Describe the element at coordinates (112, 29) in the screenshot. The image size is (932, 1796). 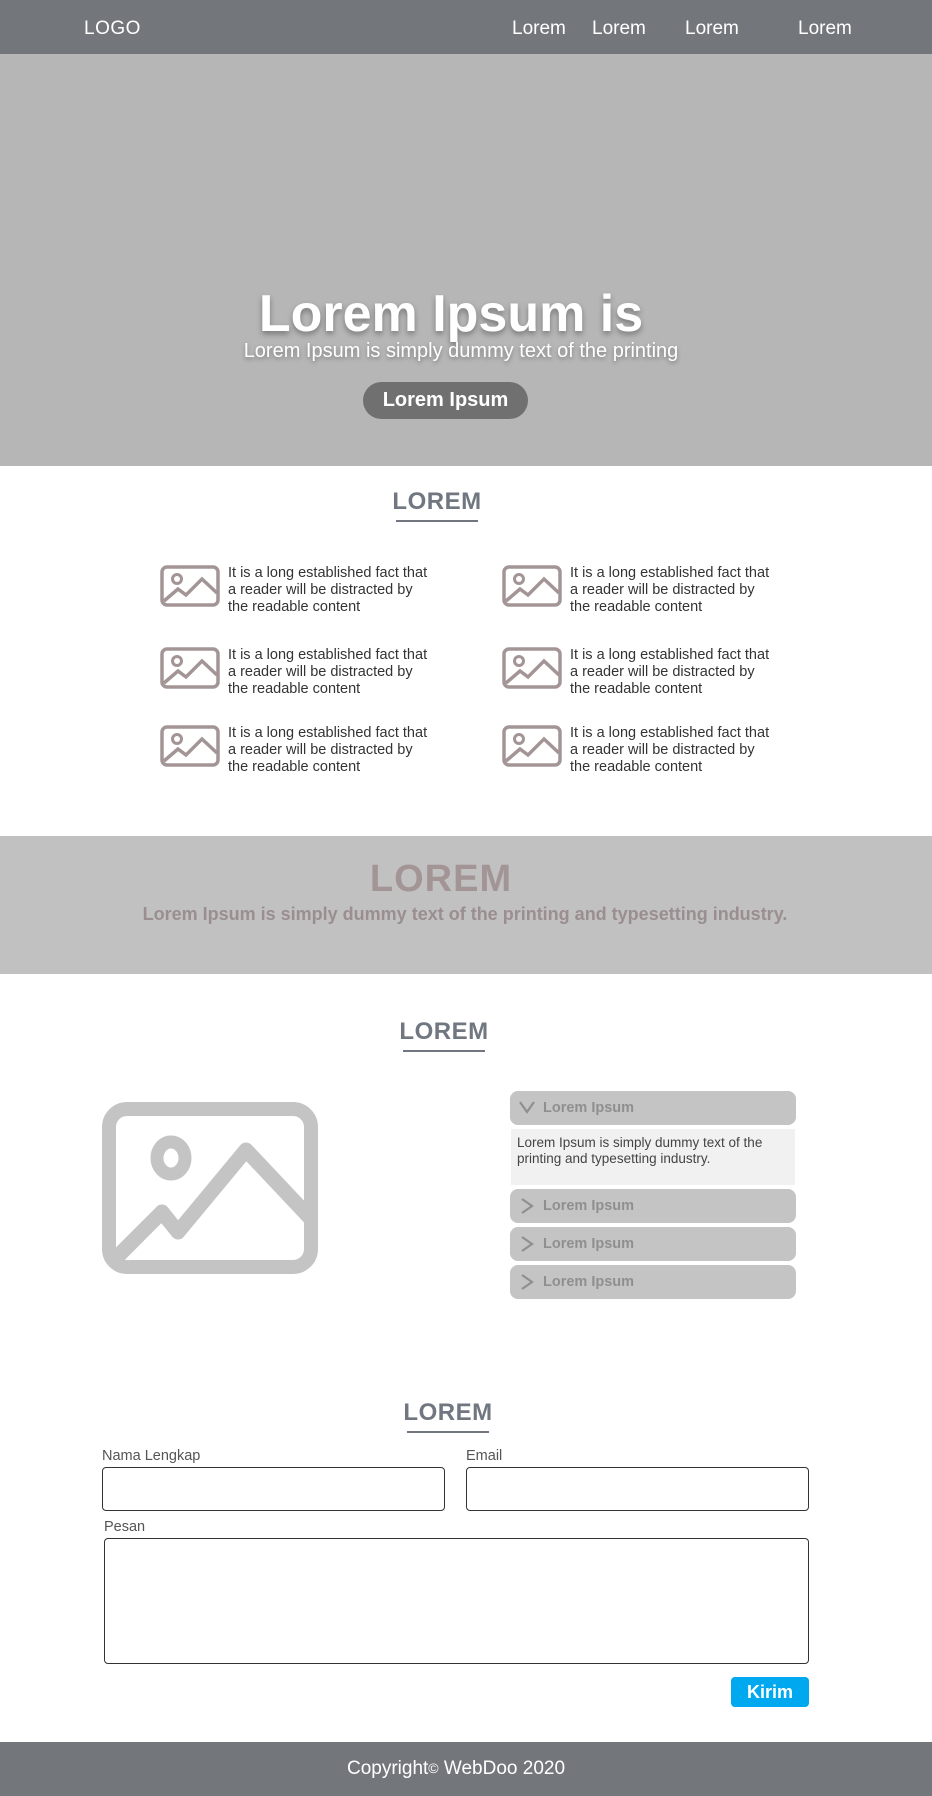
I see `logo: LOGO` at that location.